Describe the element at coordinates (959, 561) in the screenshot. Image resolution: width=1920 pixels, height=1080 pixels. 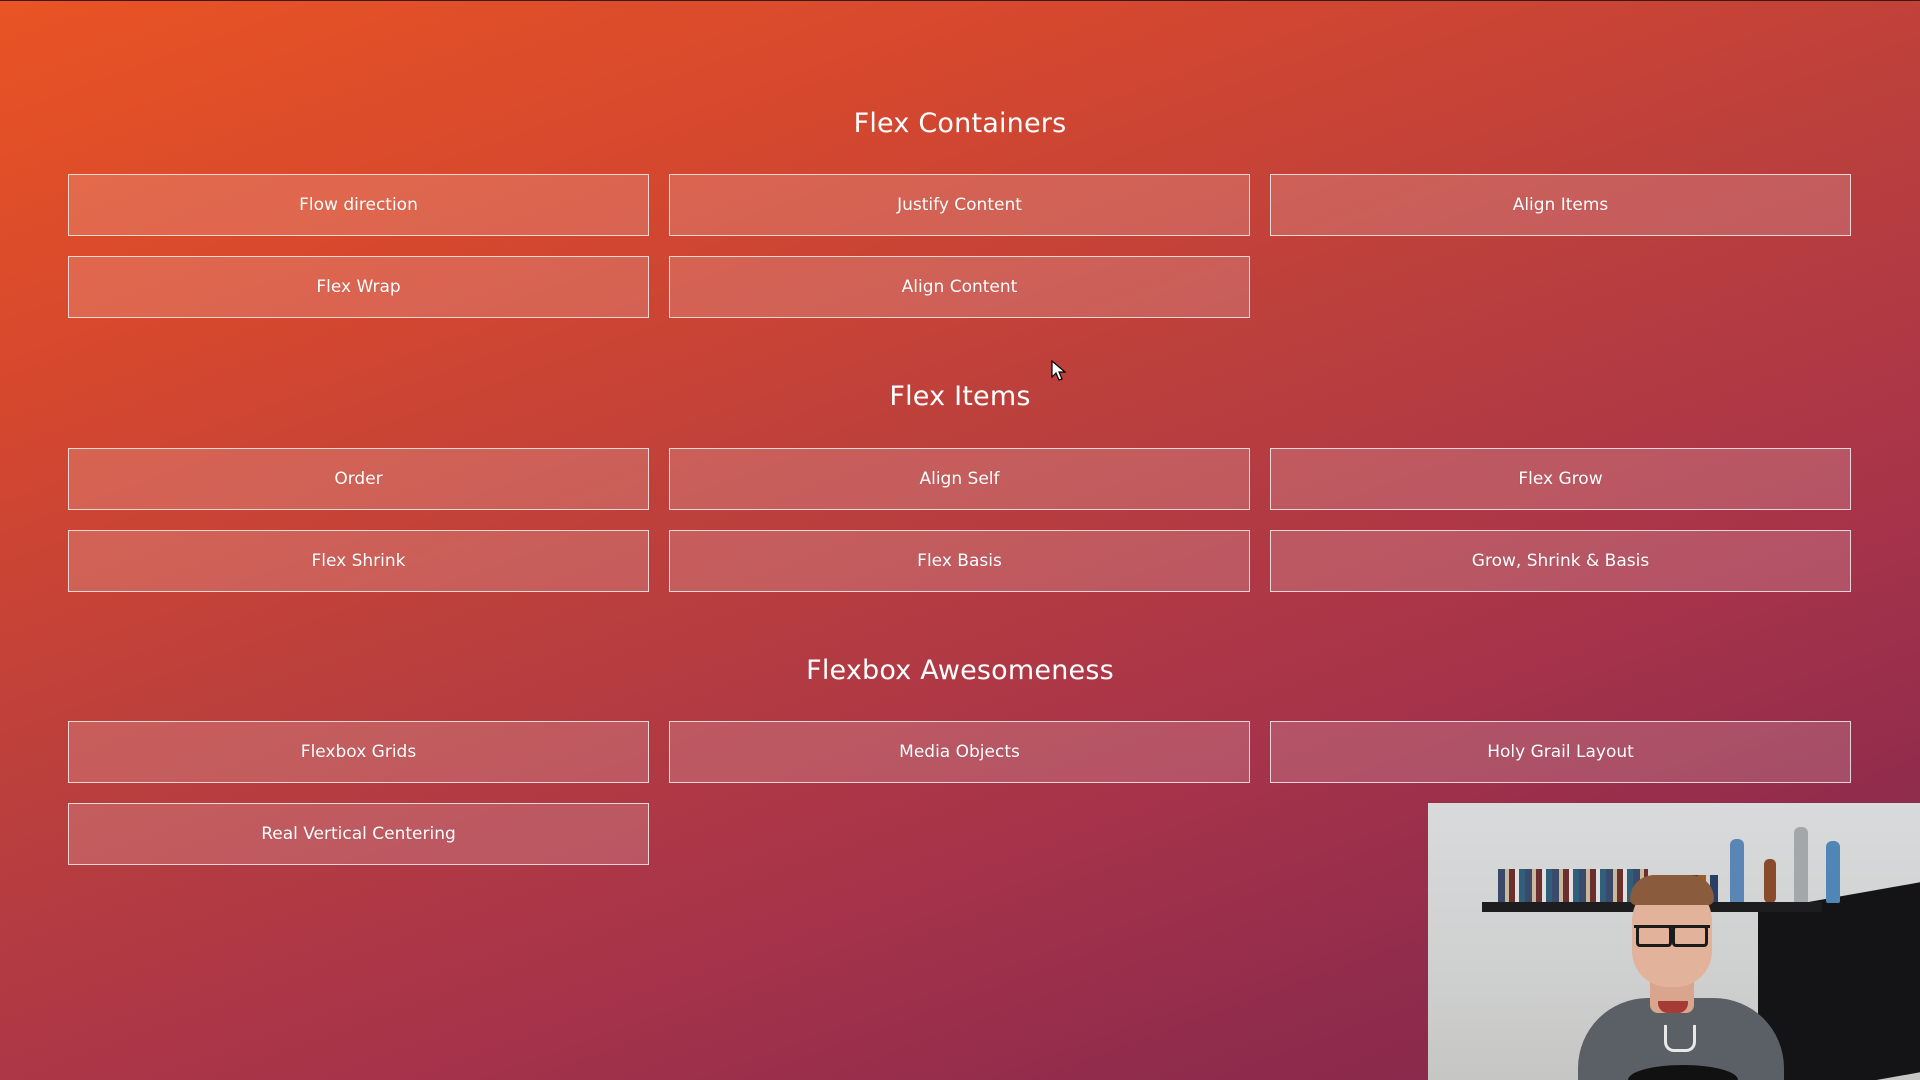
I see `tile-flex-basis: Flex Basis` at that location.